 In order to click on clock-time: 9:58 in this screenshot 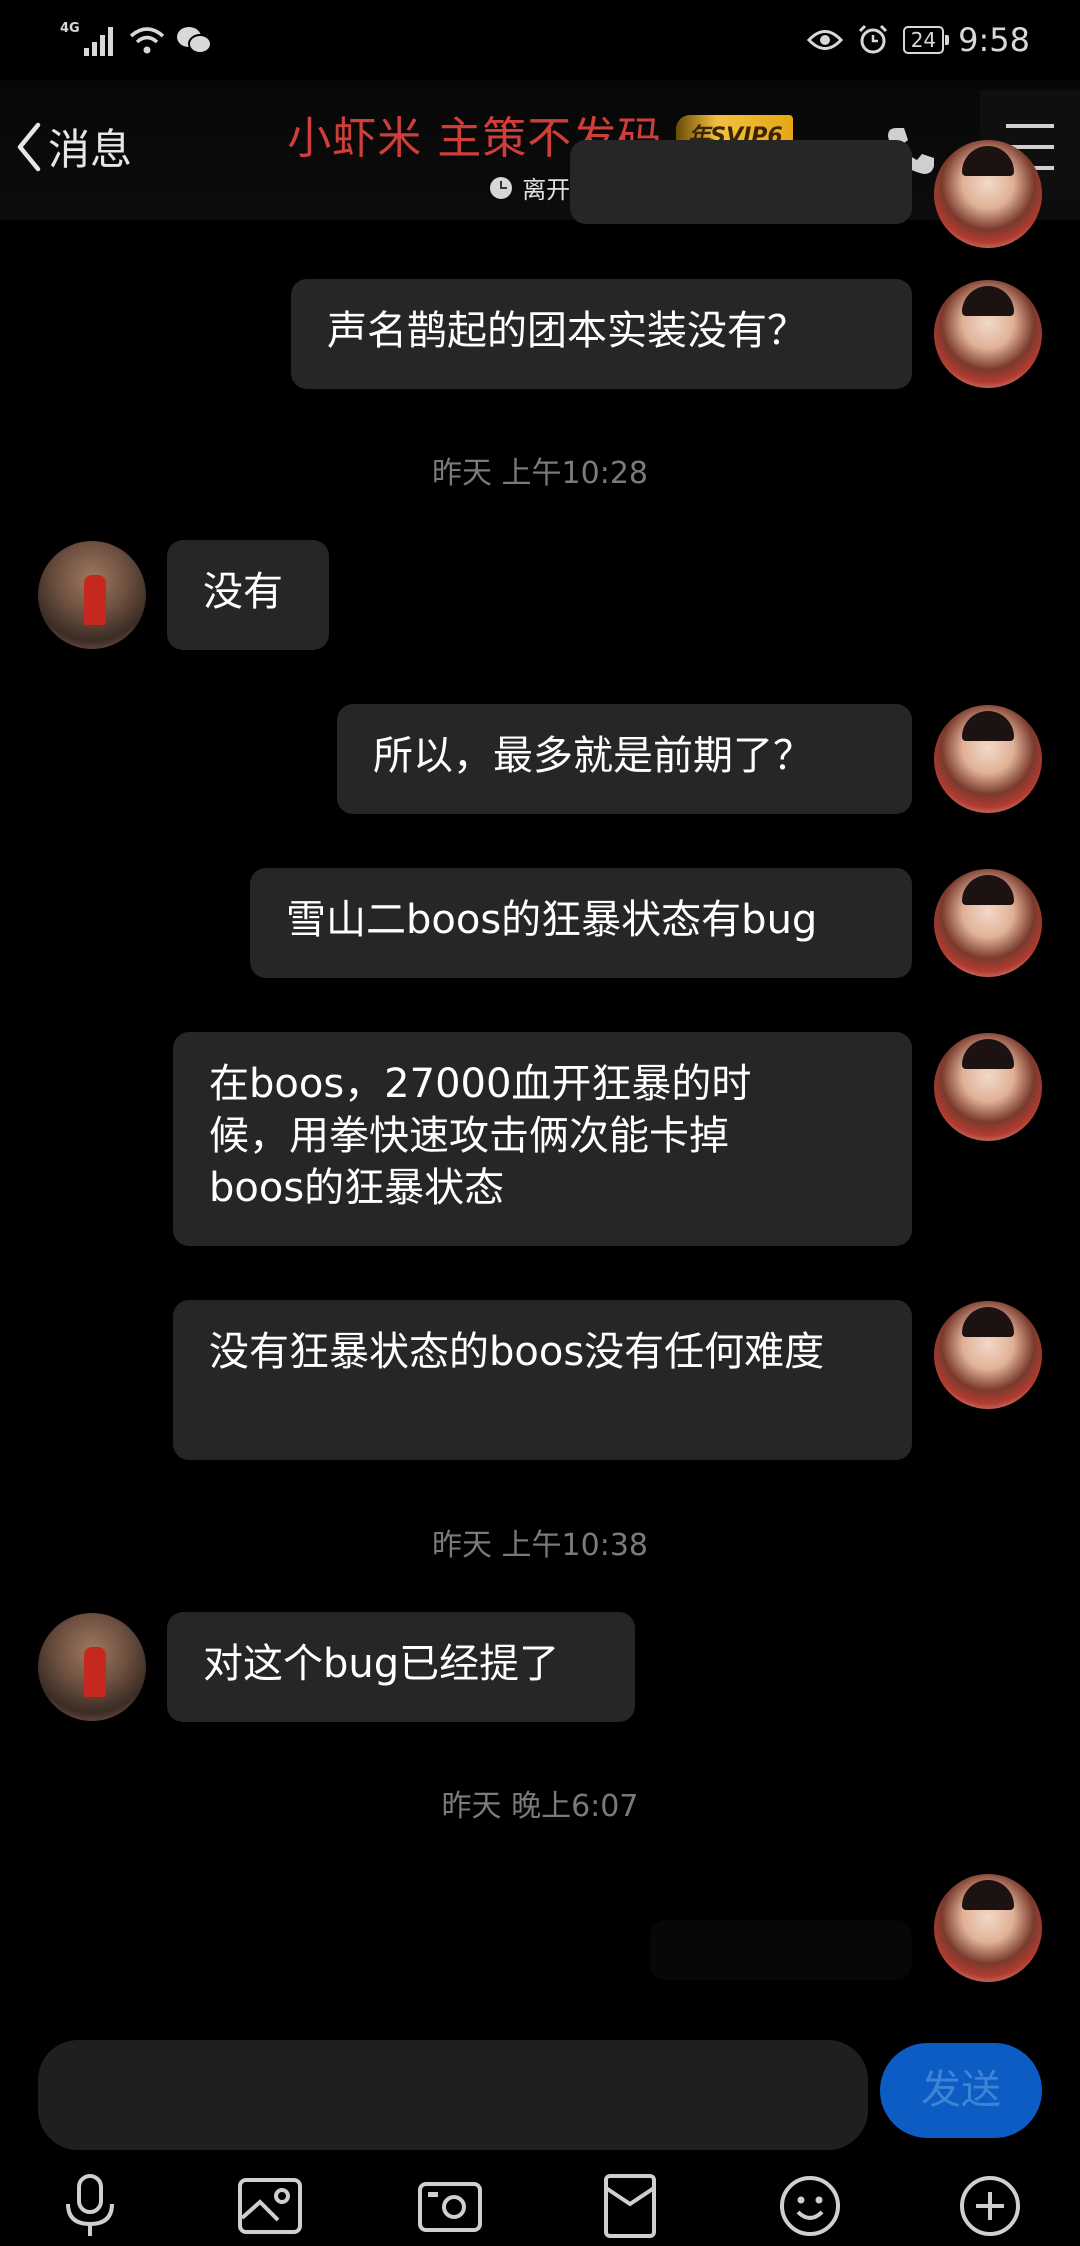, I will do `click(994, 40)`.